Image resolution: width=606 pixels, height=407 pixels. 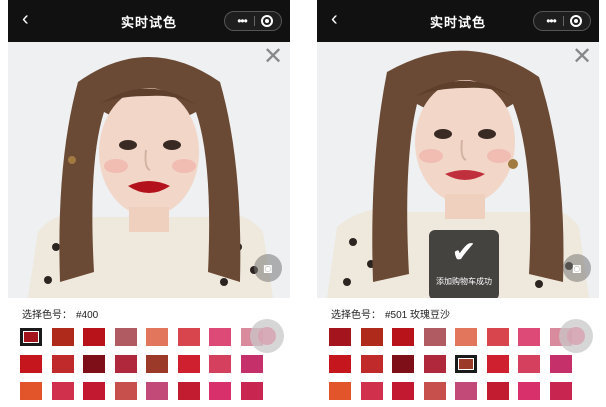 What do you see at coordinates (464, 281) in the screenshot?
I see `toast-text: 添加购物车成功` at bounding box center [464, 281].